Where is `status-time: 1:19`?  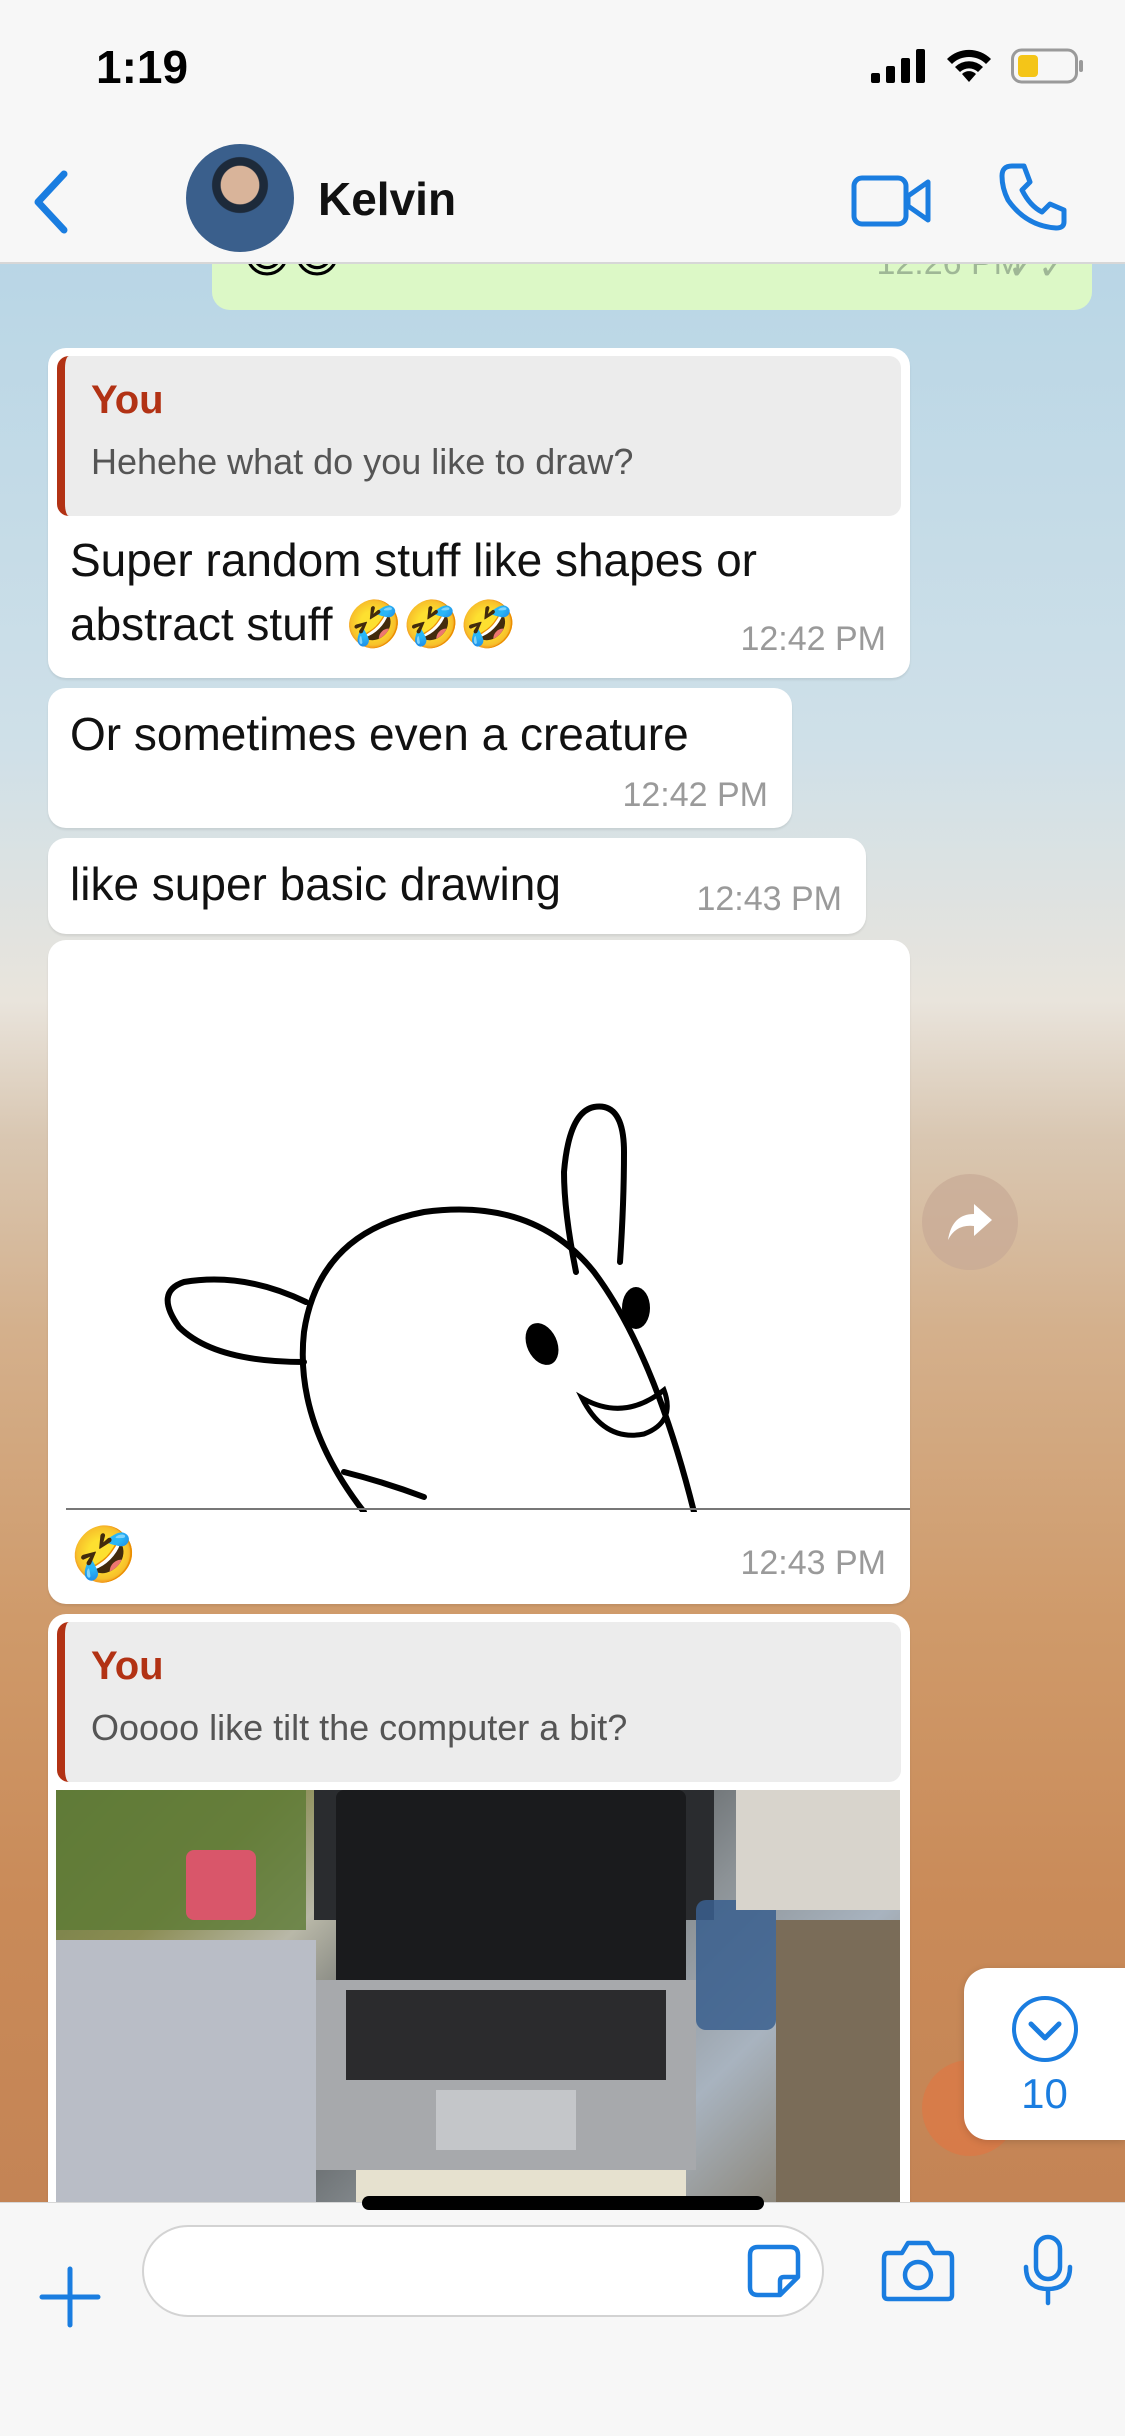
status-time: 1:19 is located at coordinates (142, 67).